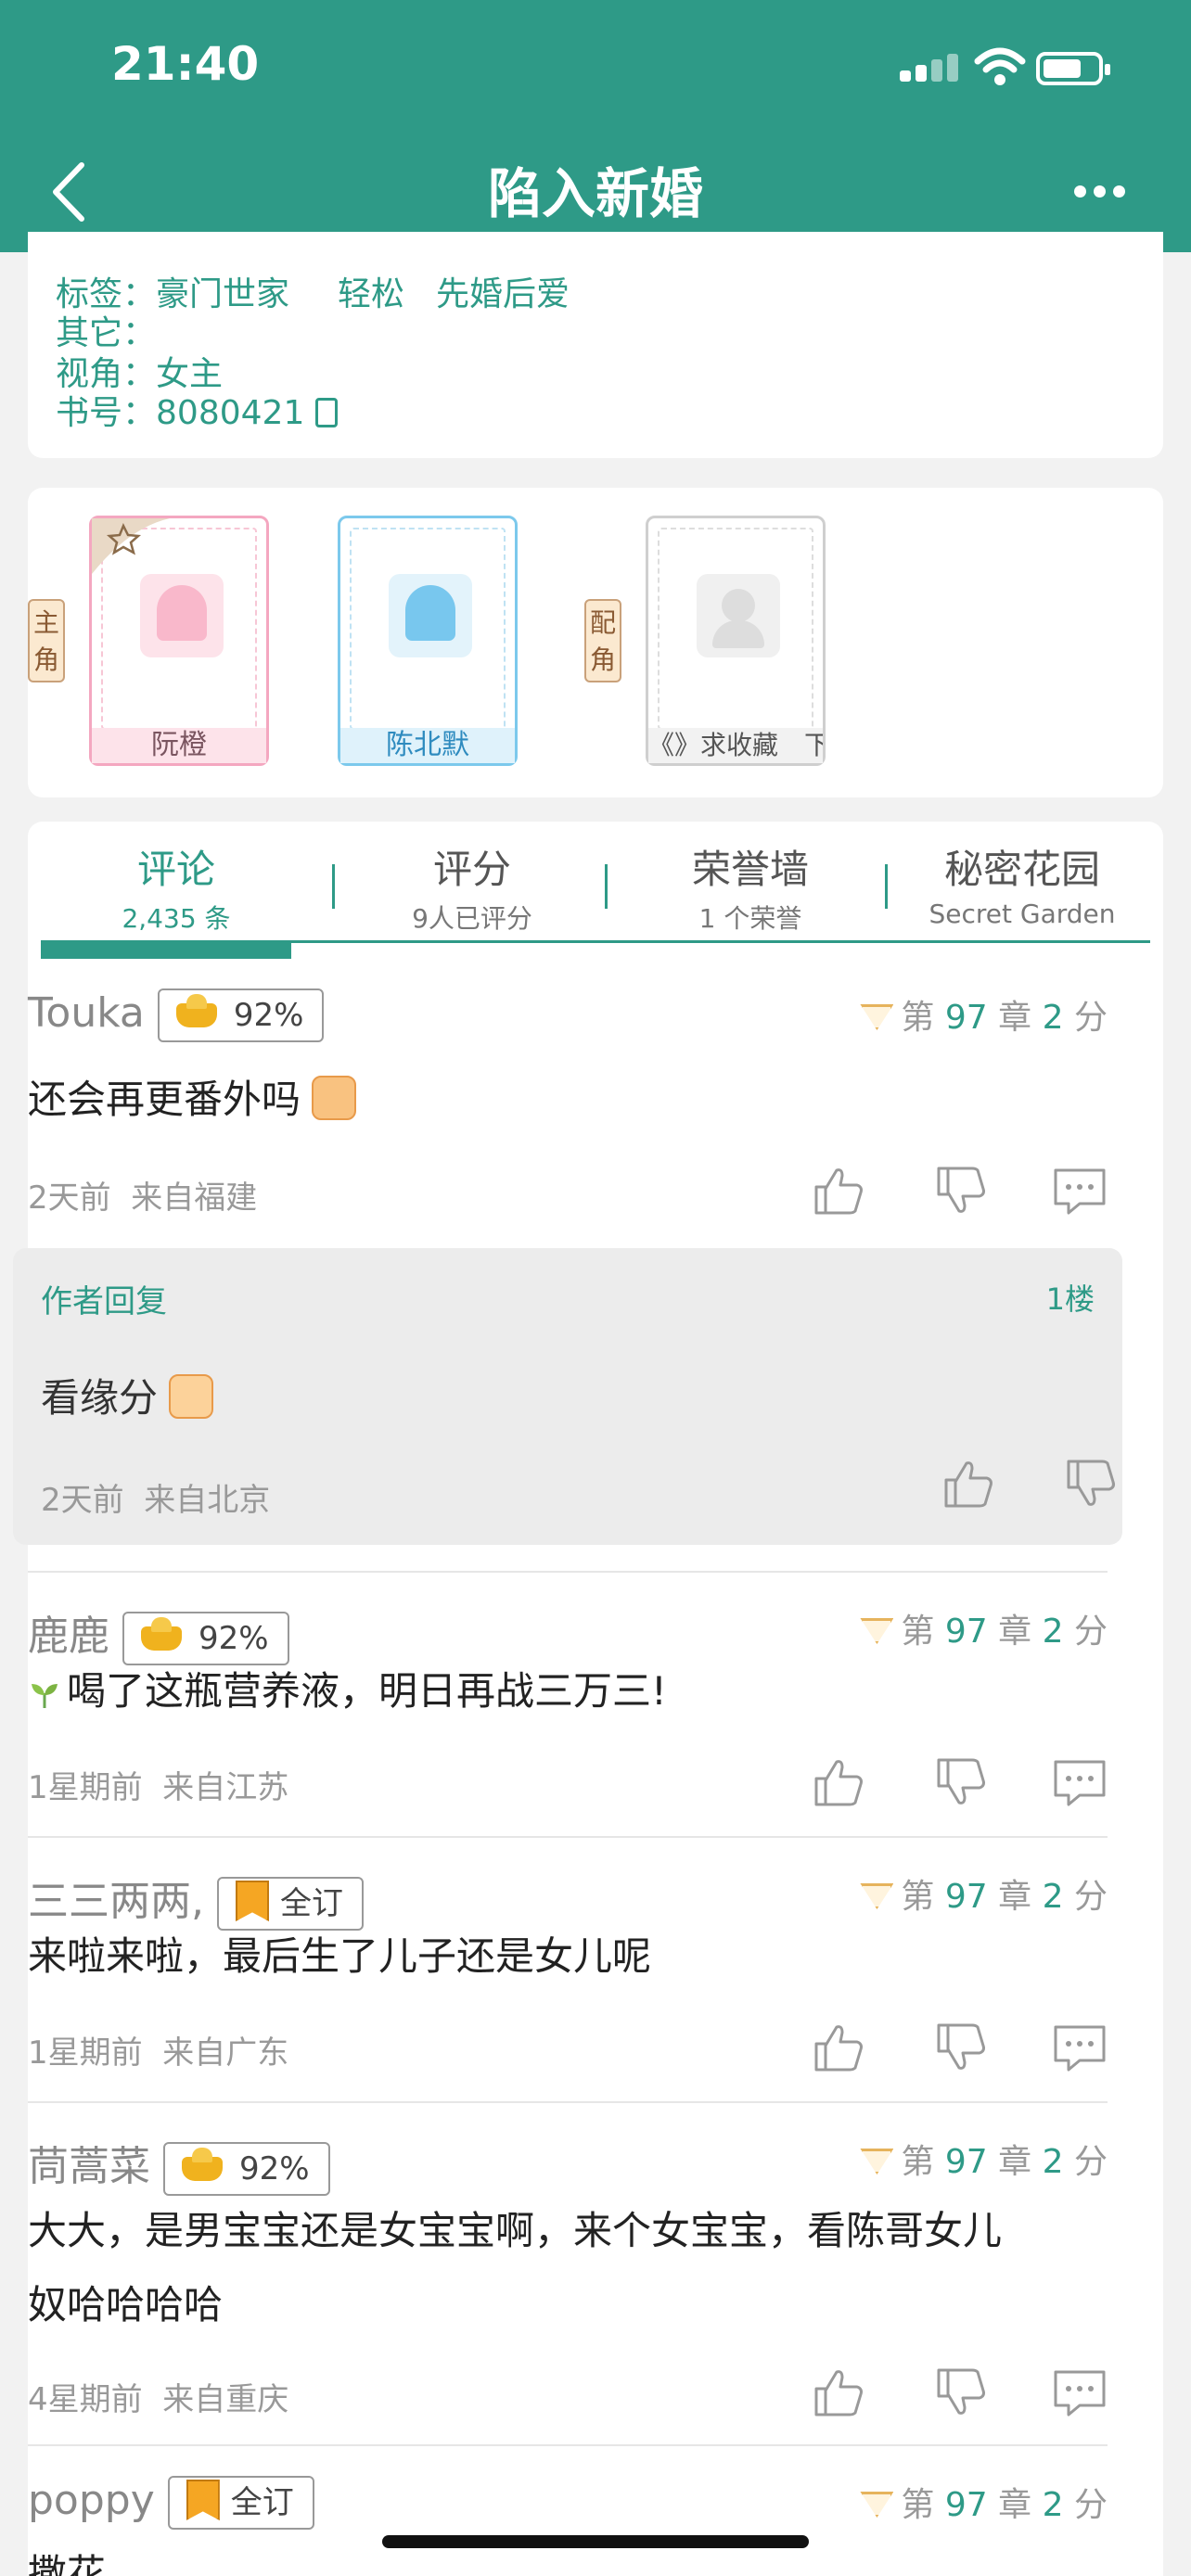 The height and width of the screenshot is (2576, 1191). What do you see at coordinates (222, 294) in the screenshot?
I see `tag-item: 豪门世家` at bounding box center [222, 294].